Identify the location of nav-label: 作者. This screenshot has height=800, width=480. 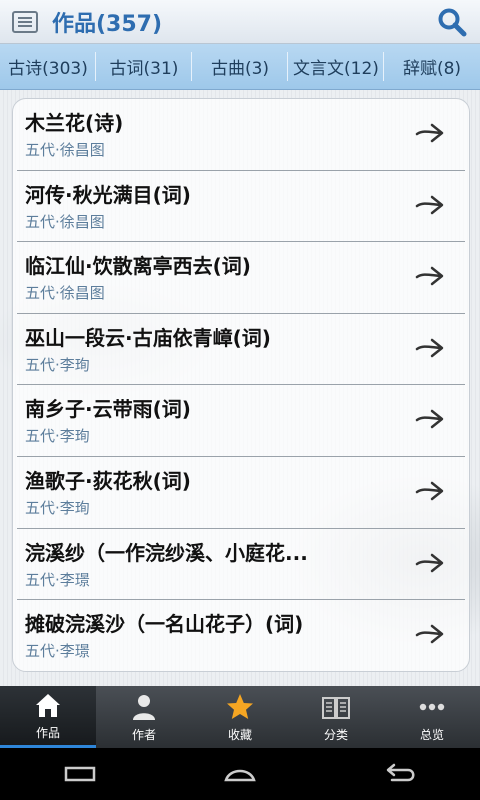
(143, 734).